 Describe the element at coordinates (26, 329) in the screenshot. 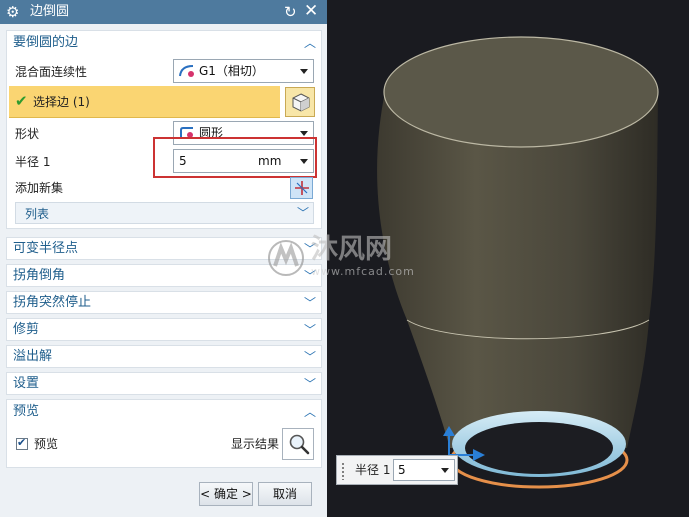

I see `section-title: 修剪` at that location.